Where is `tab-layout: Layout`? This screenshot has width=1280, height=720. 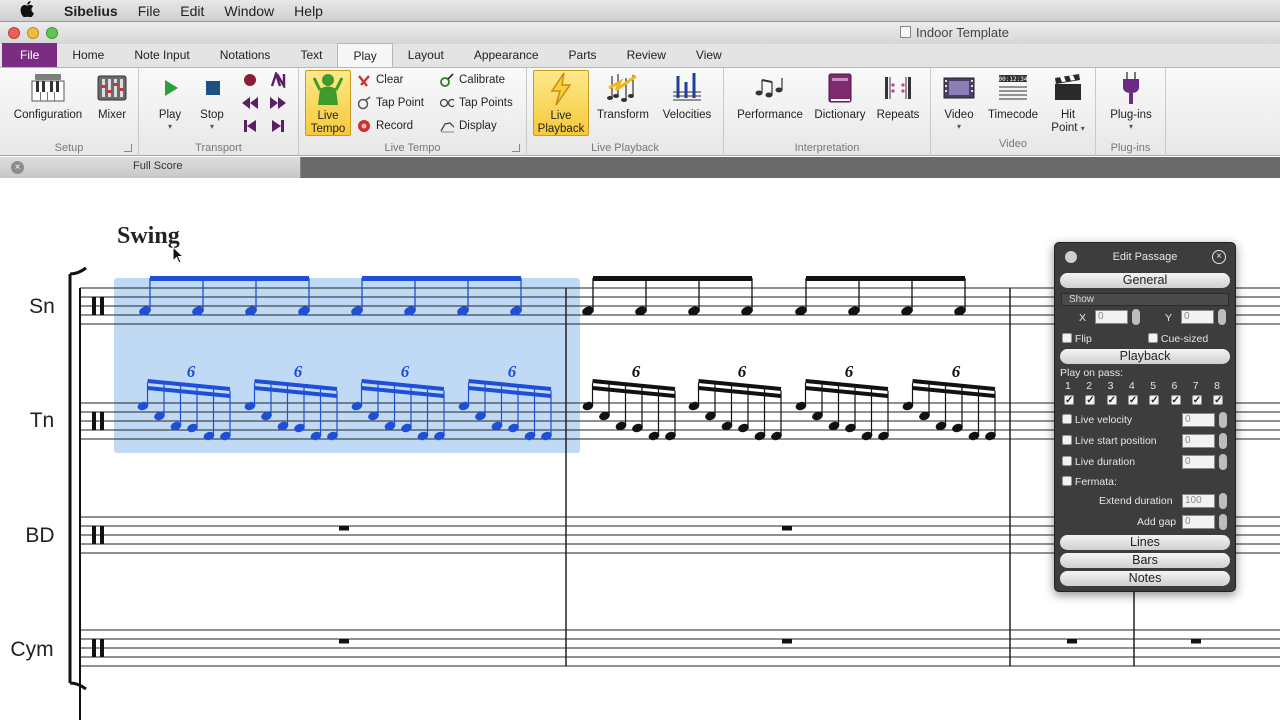 tab-layout: Layout is located at coordinates (426, 55).